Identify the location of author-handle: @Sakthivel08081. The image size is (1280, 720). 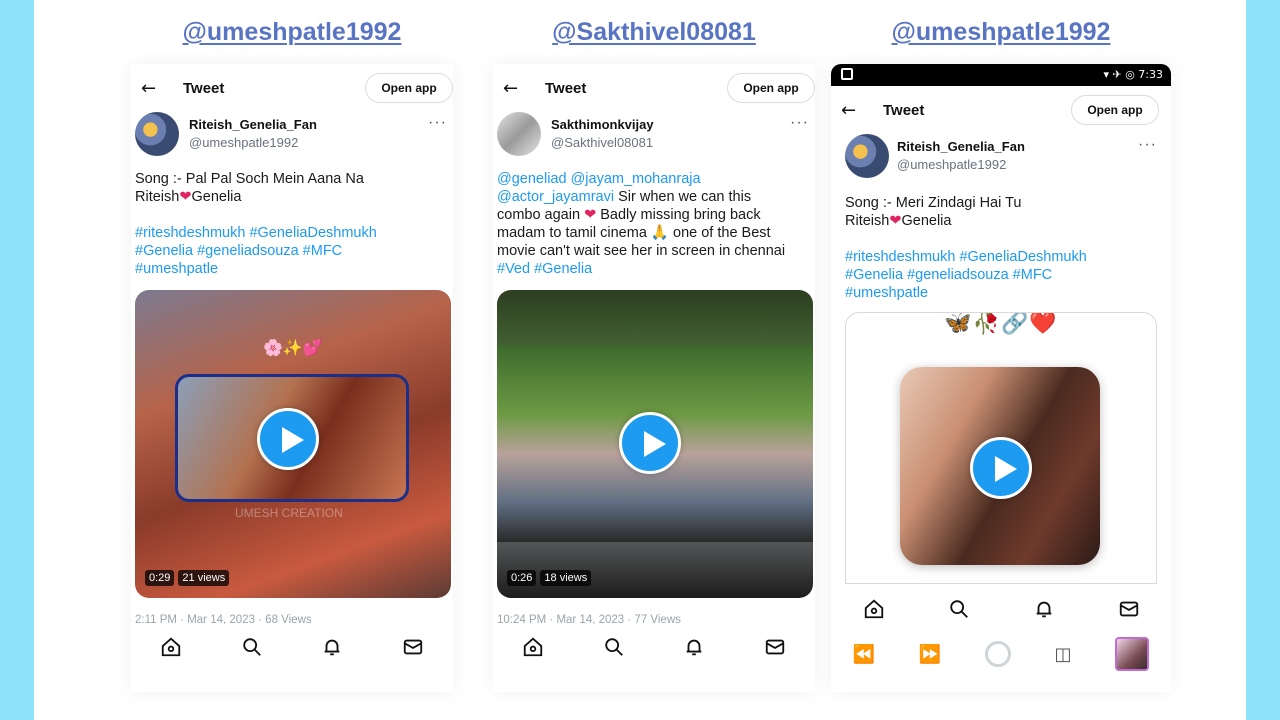
(602, 142).